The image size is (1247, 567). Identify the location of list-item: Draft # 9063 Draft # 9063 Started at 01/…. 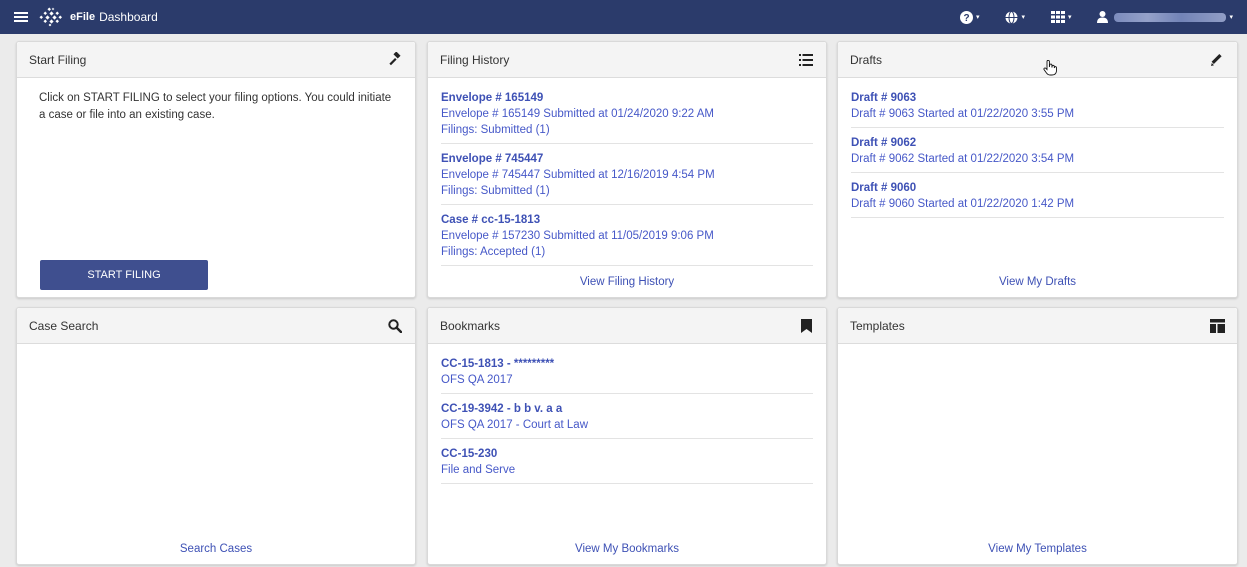
(1037, 109).